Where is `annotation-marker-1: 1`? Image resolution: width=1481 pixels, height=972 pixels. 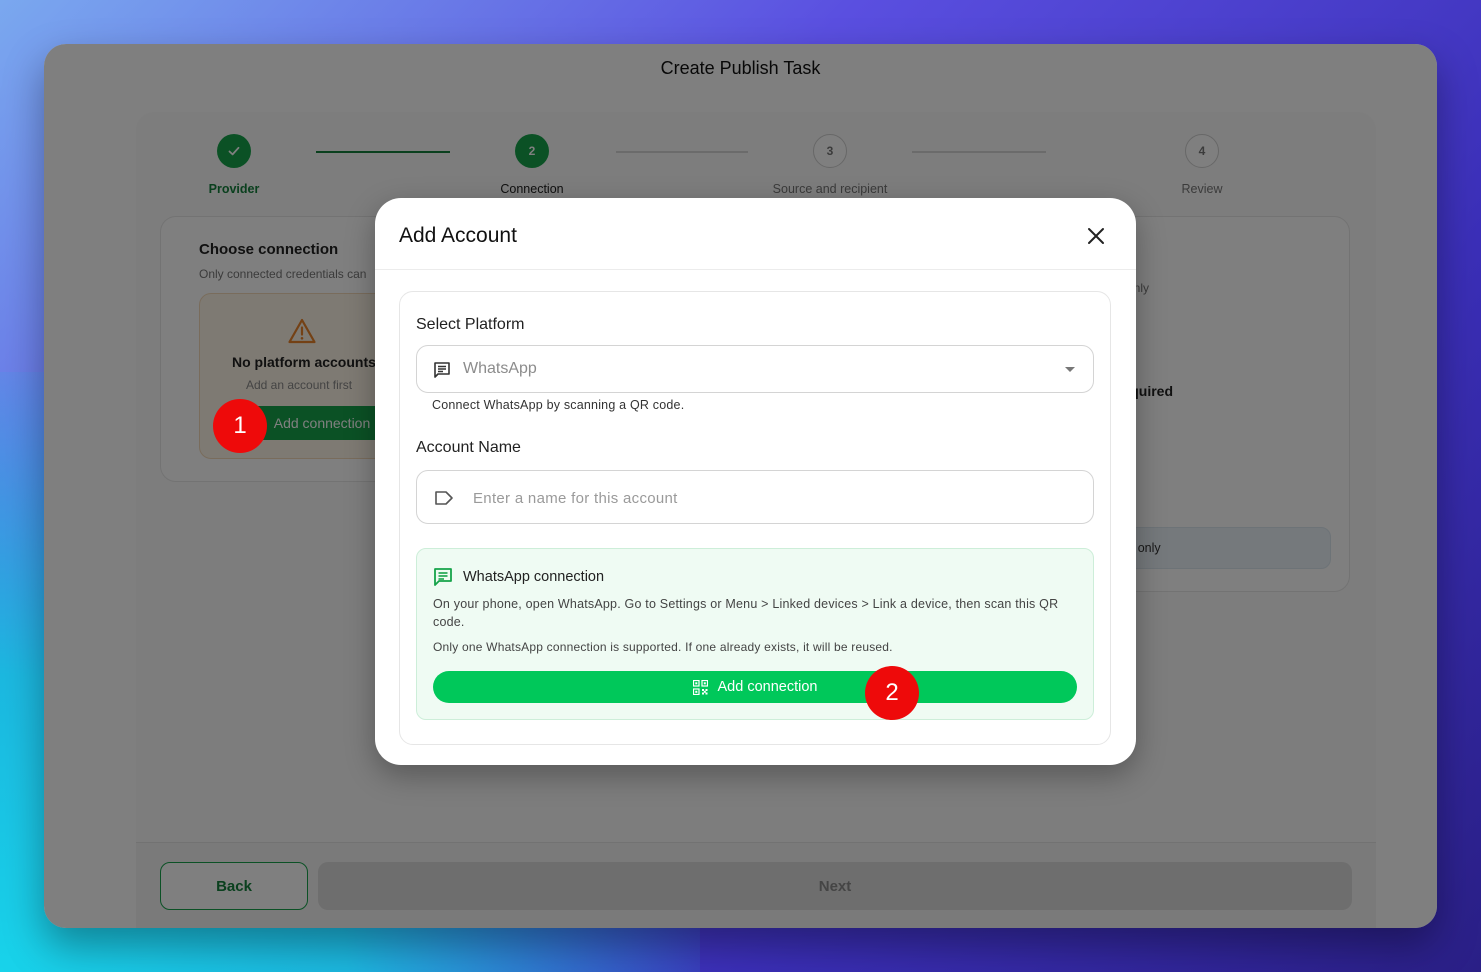
annotation-marker-1: 1 is located at coordinates (240, 426).